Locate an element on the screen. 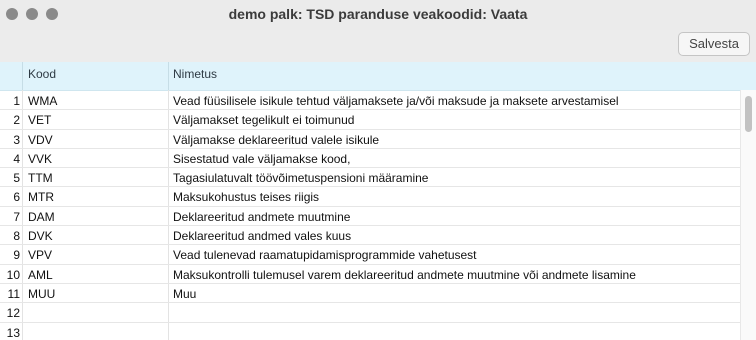 The height and width of the screenshot is (340, 756). table-row: 2 VET Väljamakset tegelikult ei toimunud is located at coordinates (370, 120).